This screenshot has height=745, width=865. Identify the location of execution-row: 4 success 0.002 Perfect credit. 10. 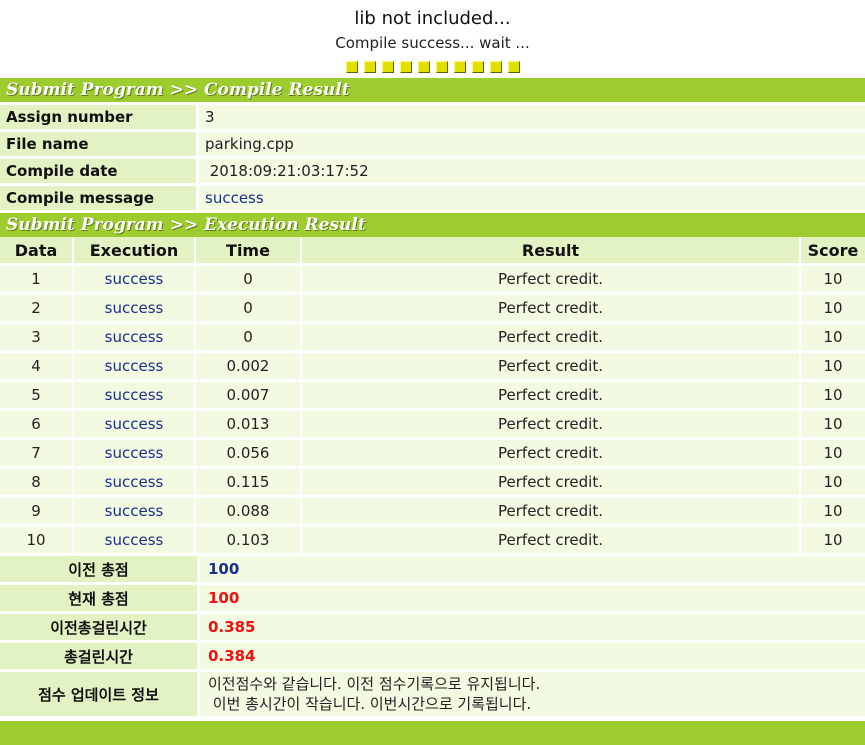
(432, 366).